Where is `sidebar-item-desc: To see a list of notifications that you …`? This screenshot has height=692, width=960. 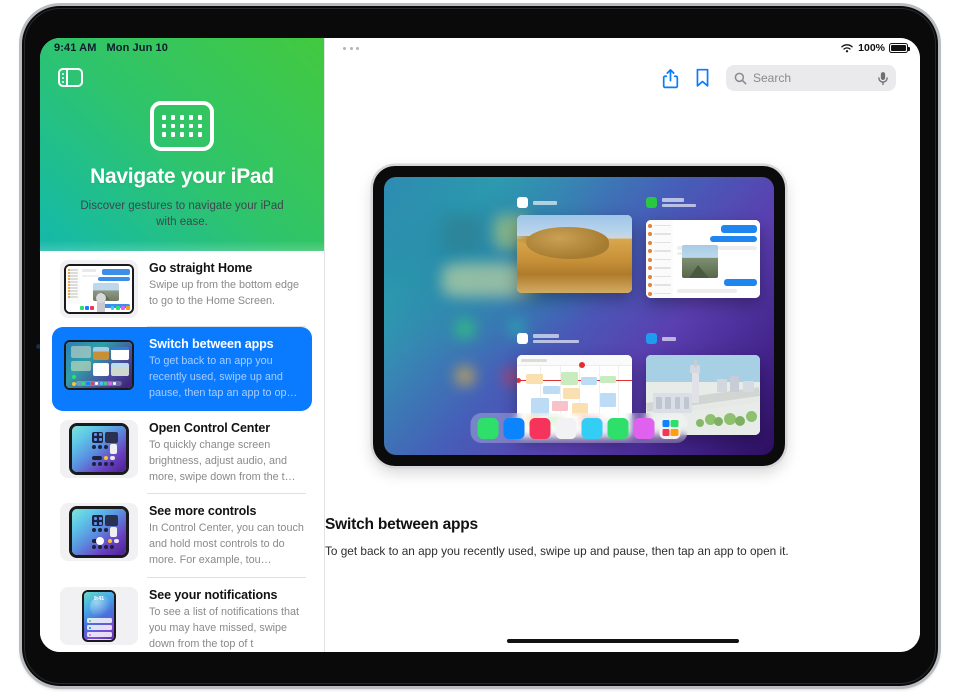 sidebar-item-desc: To see a list of notifications that you … is located at coordinates (224, 628).